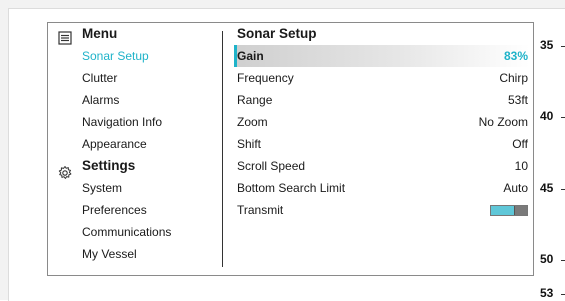  Describe the element at coordinates (65, 149) in the screenshot. I see `icon-column` at that location.